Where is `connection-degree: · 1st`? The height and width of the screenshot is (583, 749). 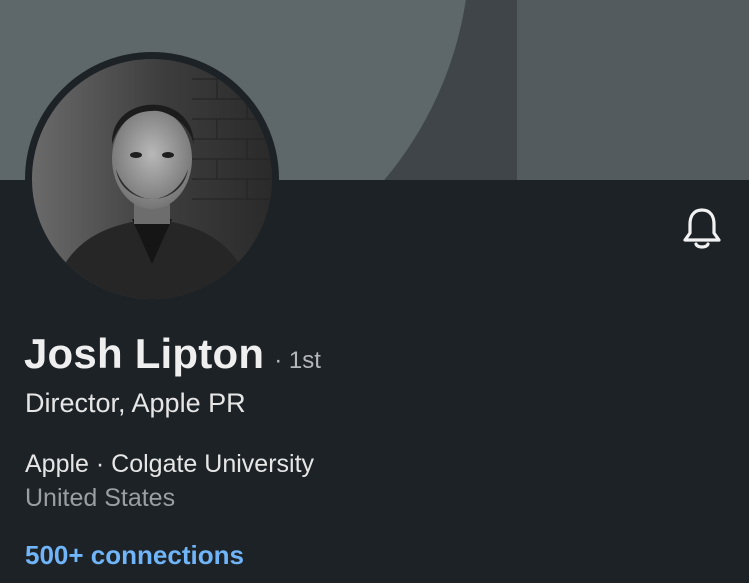
connection-degree: · 1st is located at coordinates (297, 360).